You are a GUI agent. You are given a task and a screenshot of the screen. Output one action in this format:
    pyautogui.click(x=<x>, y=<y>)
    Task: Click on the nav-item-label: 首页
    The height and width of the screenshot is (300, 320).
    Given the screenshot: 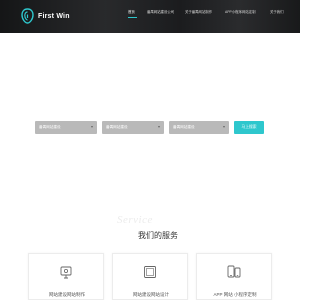 What is the action you would take?
    pyautogui.click(x=131, y=12)
    